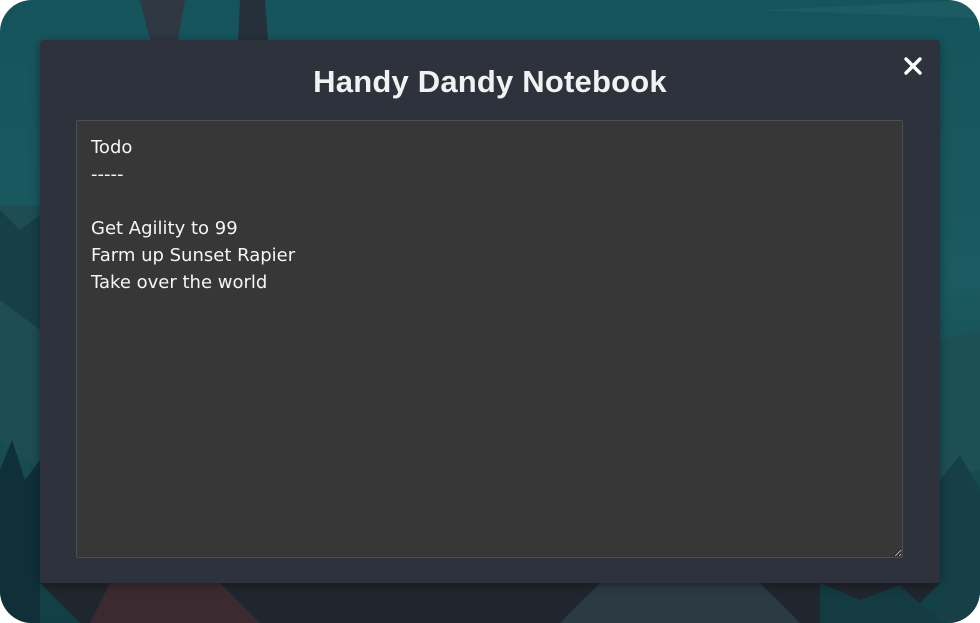 This screenshot has height=623, width=980. I want to click on notebook-title: Handy Dandy Notebook, so click(490, 81).